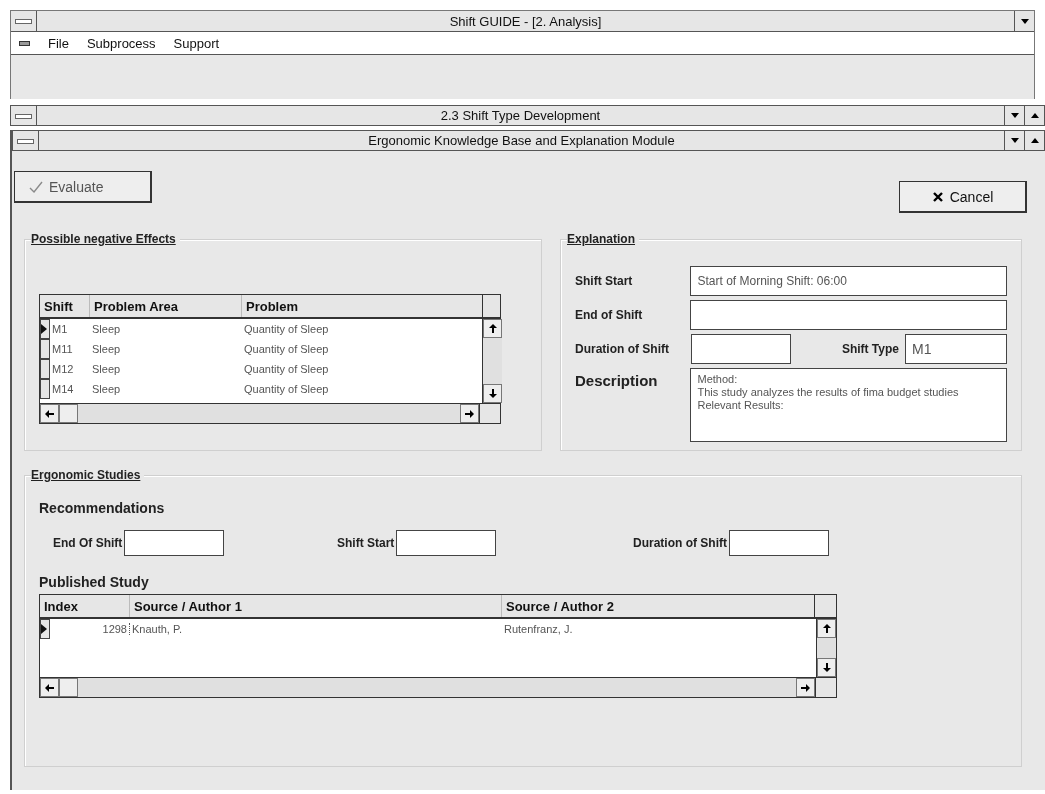  I want to click on menu-item: File, so click(58, 43).